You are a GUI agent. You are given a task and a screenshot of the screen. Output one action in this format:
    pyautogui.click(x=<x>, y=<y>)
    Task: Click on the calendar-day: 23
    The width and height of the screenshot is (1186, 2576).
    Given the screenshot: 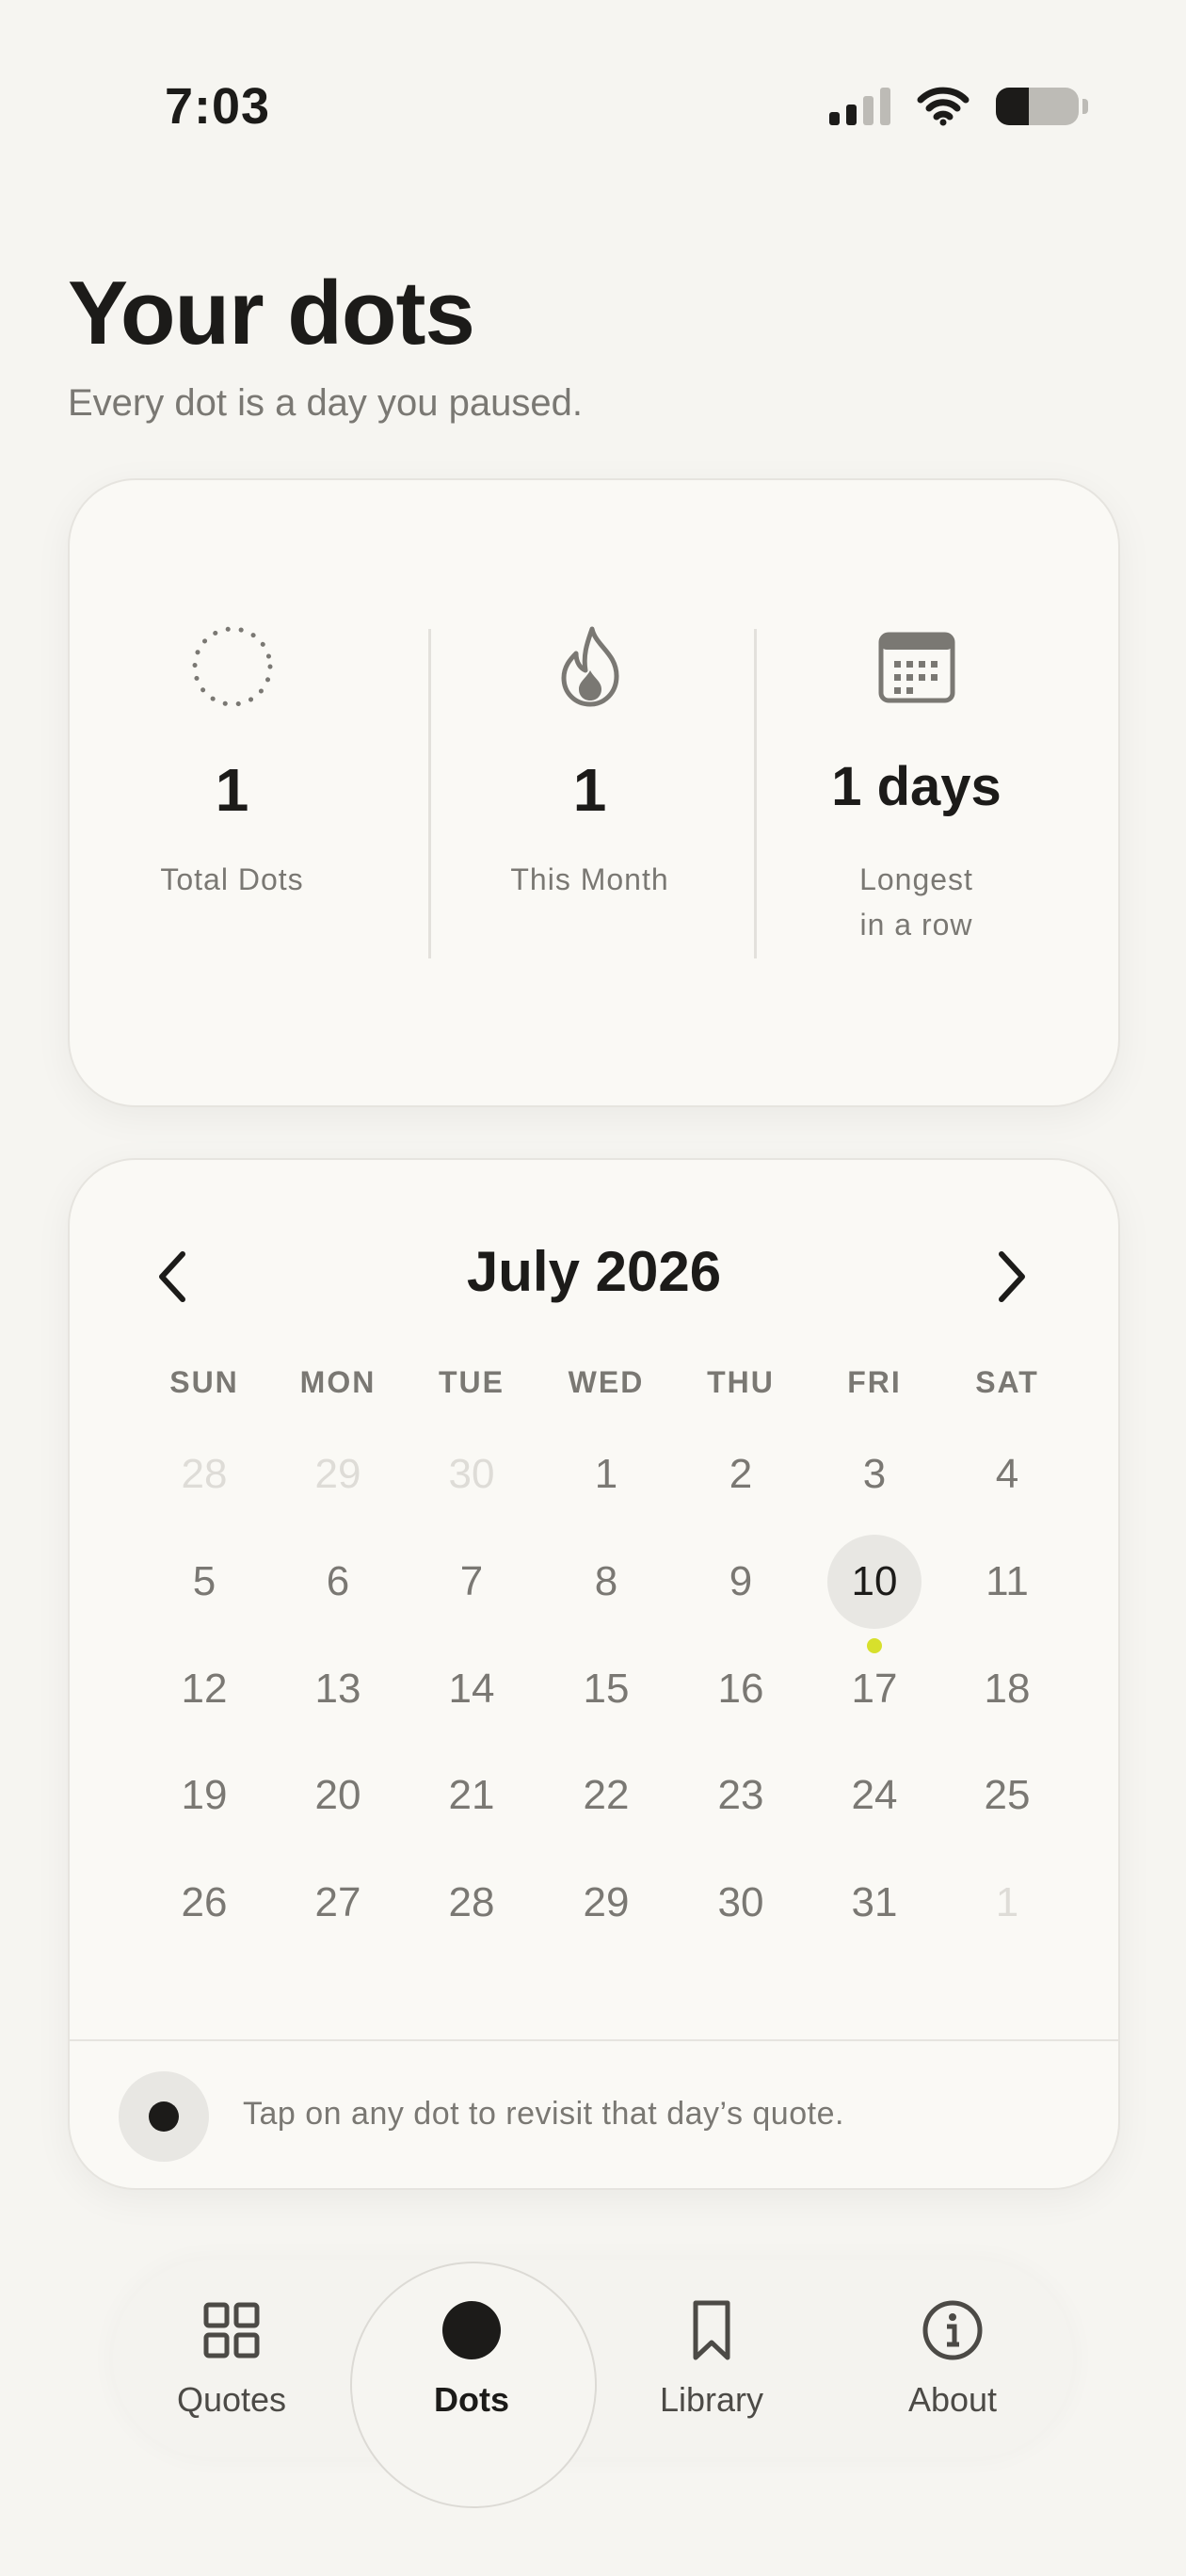 What is the action you would take?
    pyautogui.click(x=741, y=1795)
    